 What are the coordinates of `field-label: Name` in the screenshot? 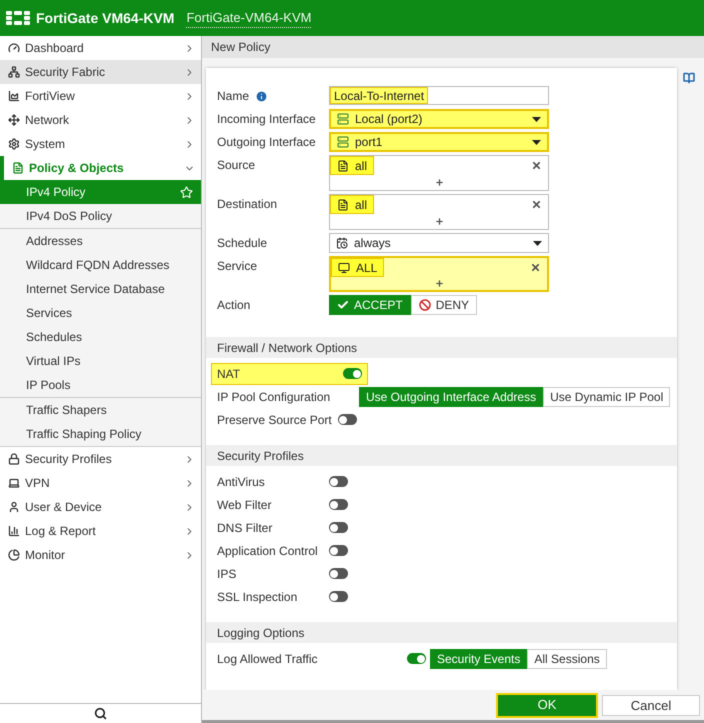 It's located at (233, 96).